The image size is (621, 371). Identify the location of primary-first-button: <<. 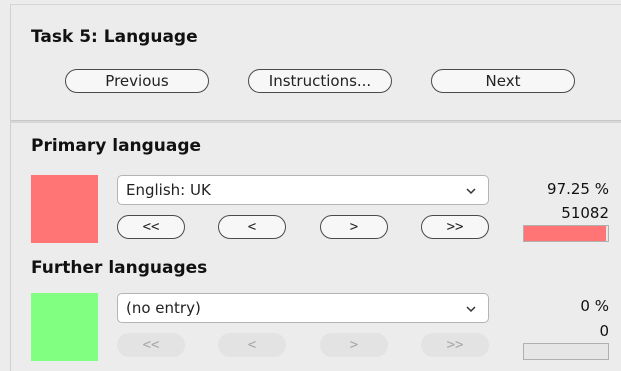
(151, 227).